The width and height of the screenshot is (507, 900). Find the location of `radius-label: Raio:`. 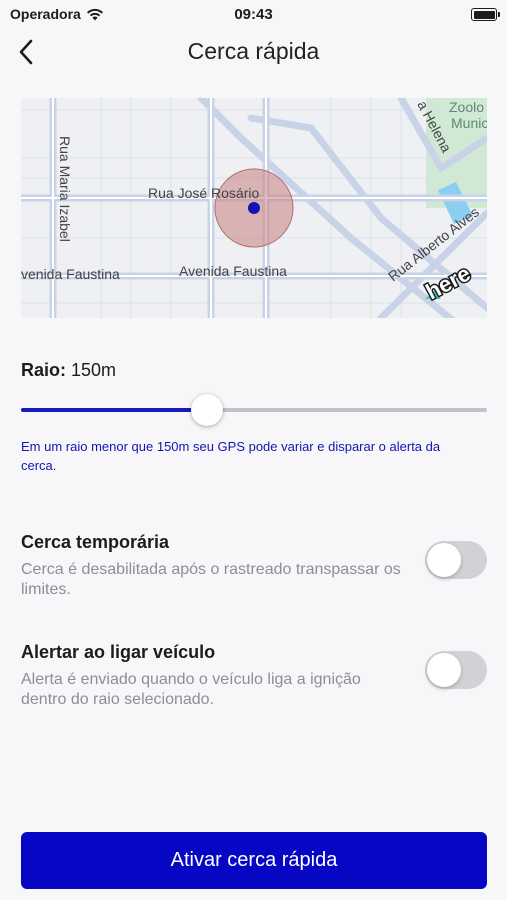

radius-label: Raio: is located at coordinates (43, 370).